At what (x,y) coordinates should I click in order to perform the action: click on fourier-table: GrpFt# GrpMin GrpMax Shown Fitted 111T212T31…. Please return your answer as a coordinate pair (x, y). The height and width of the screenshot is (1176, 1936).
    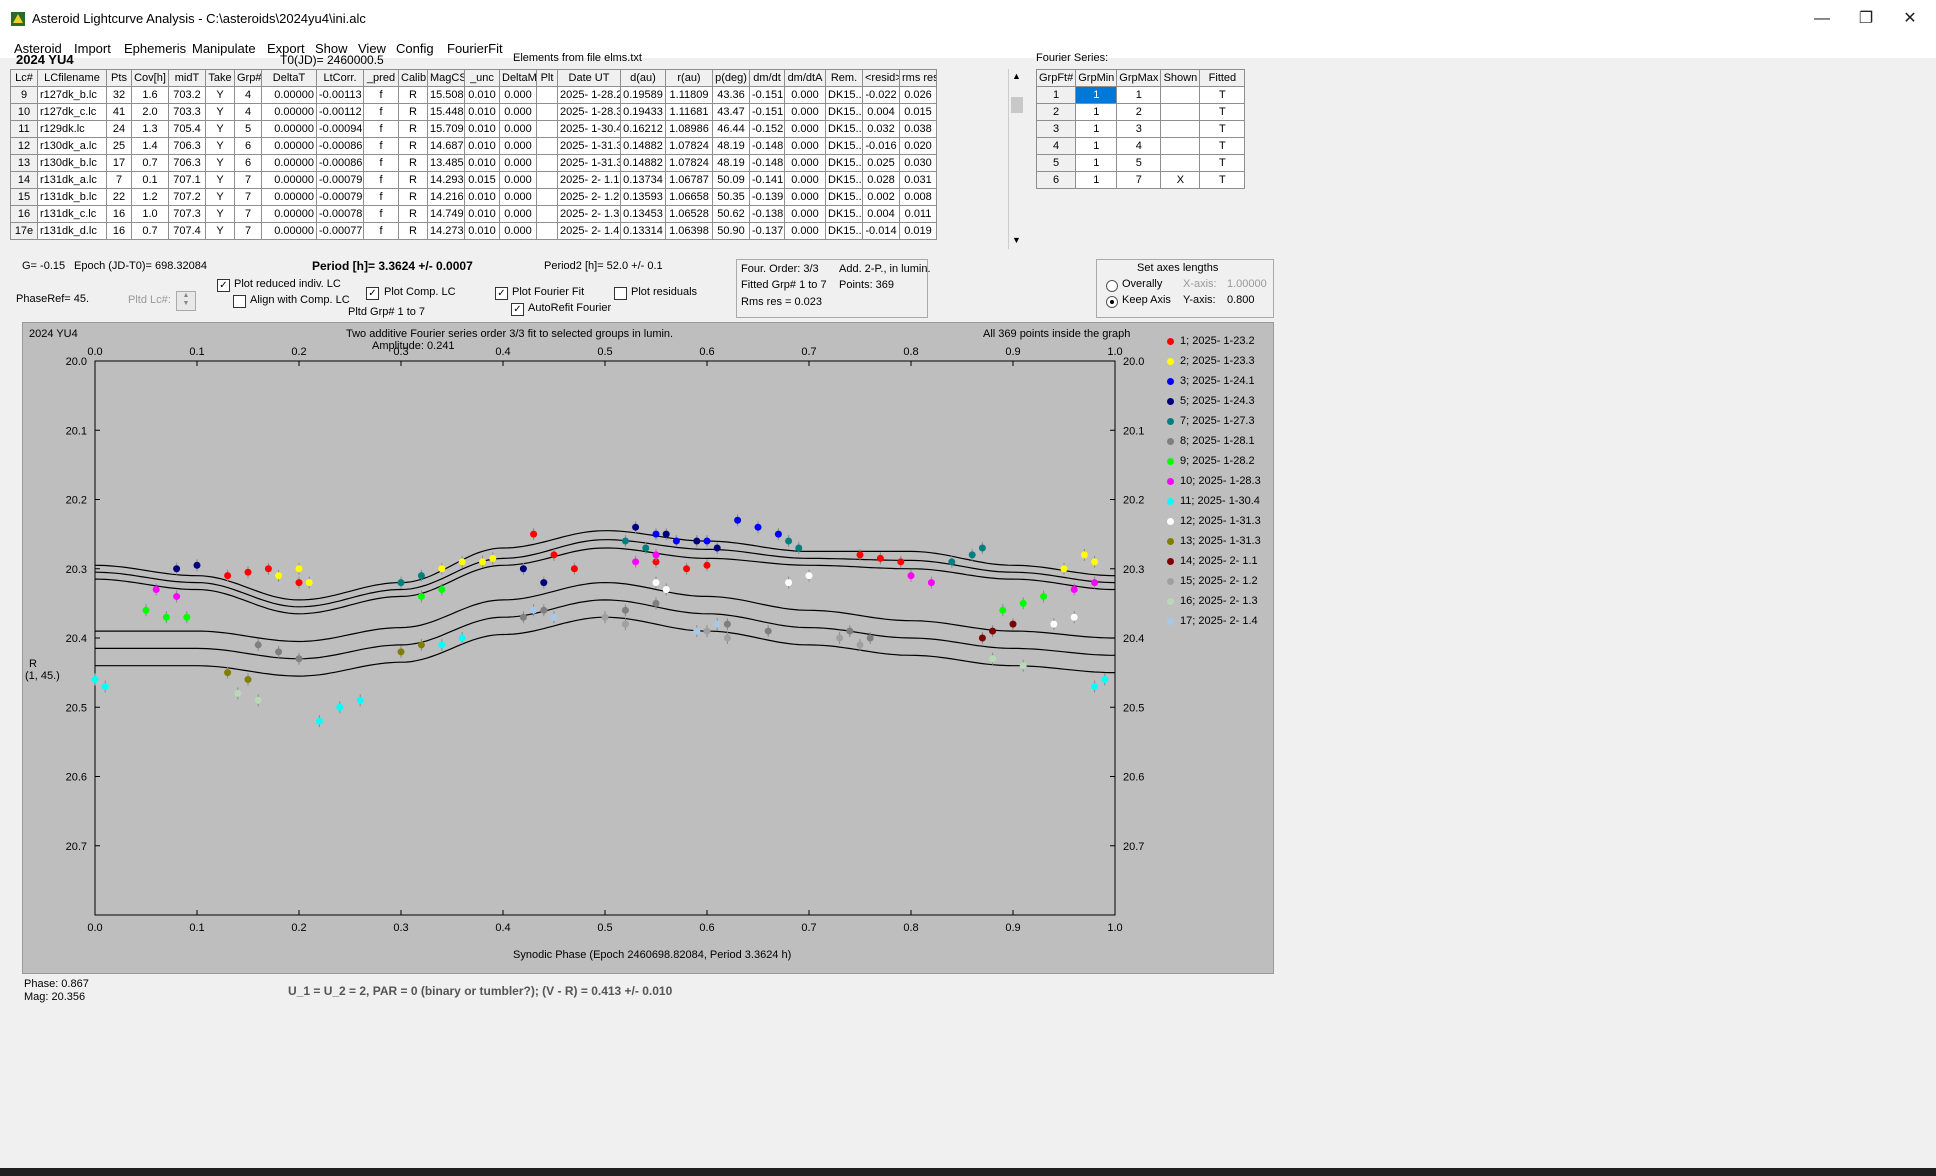
    Looking at the image, I should click on (1140, 129).